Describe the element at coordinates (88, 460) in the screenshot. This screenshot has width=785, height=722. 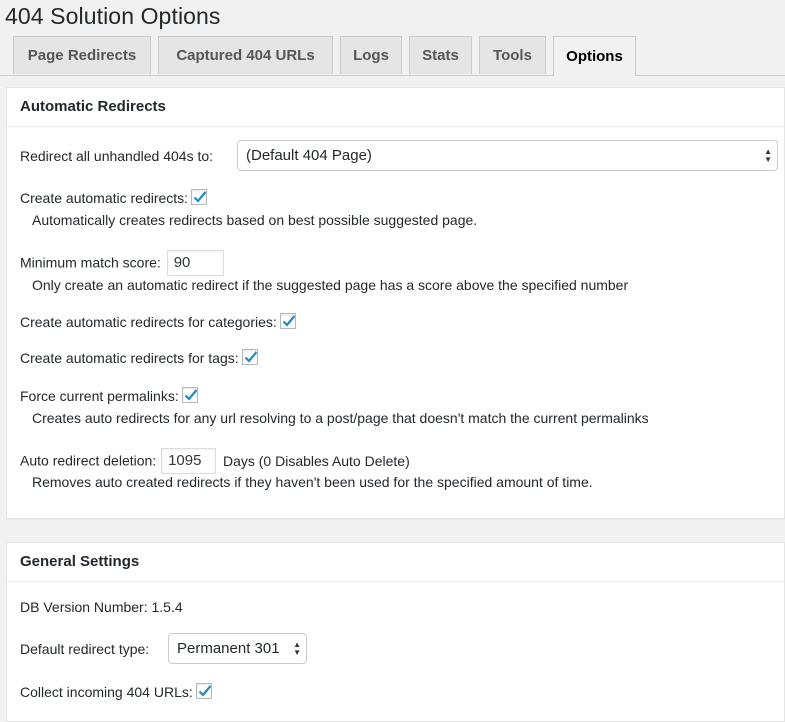
I see `deletion-label: Auto redirect deletion:` at that location.